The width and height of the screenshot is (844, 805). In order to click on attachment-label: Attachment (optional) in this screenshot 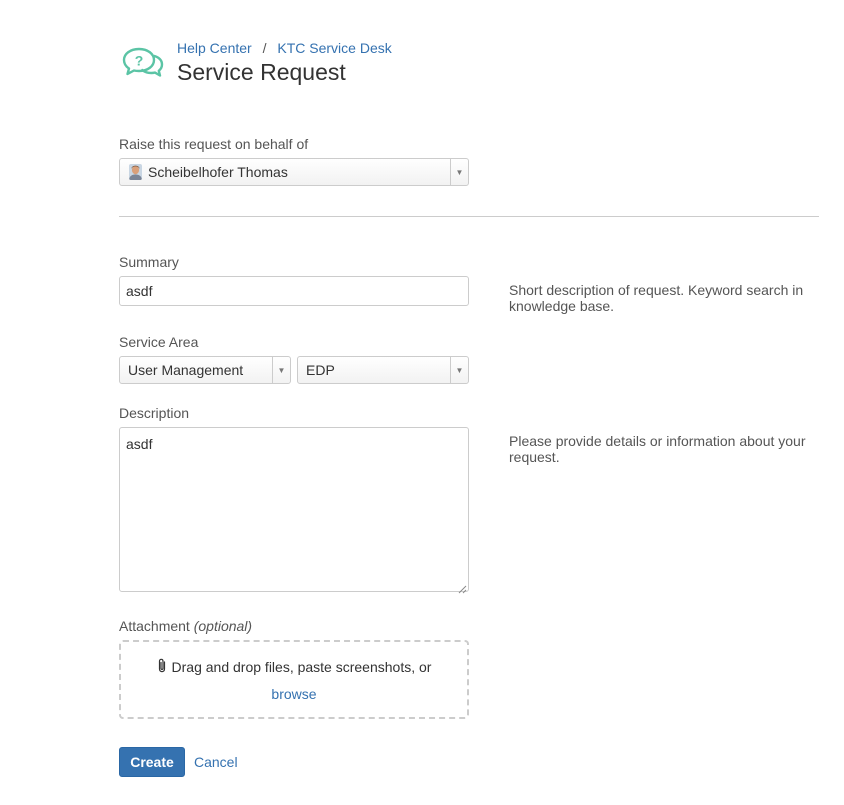, I will do `click(185, 626)`.